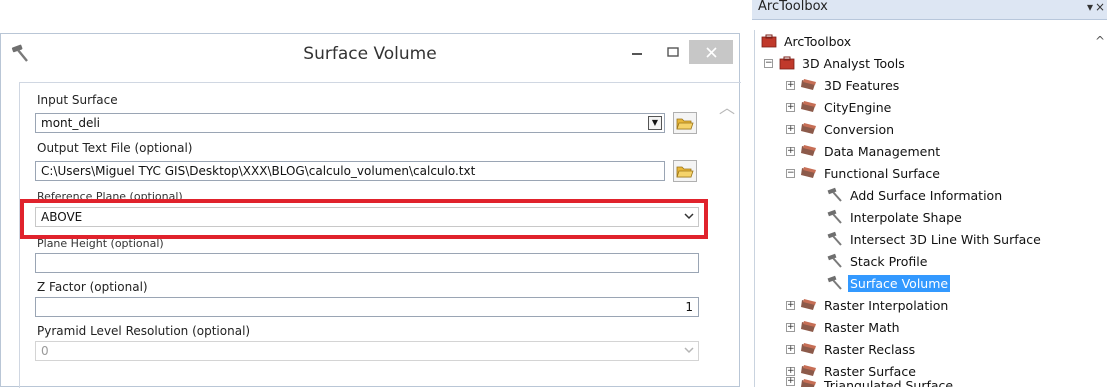  Describe the element at coordinates (929, 10) in the screenshot. I see `arctoolbox-header: ArcToolbox ▾ ×` at that location.